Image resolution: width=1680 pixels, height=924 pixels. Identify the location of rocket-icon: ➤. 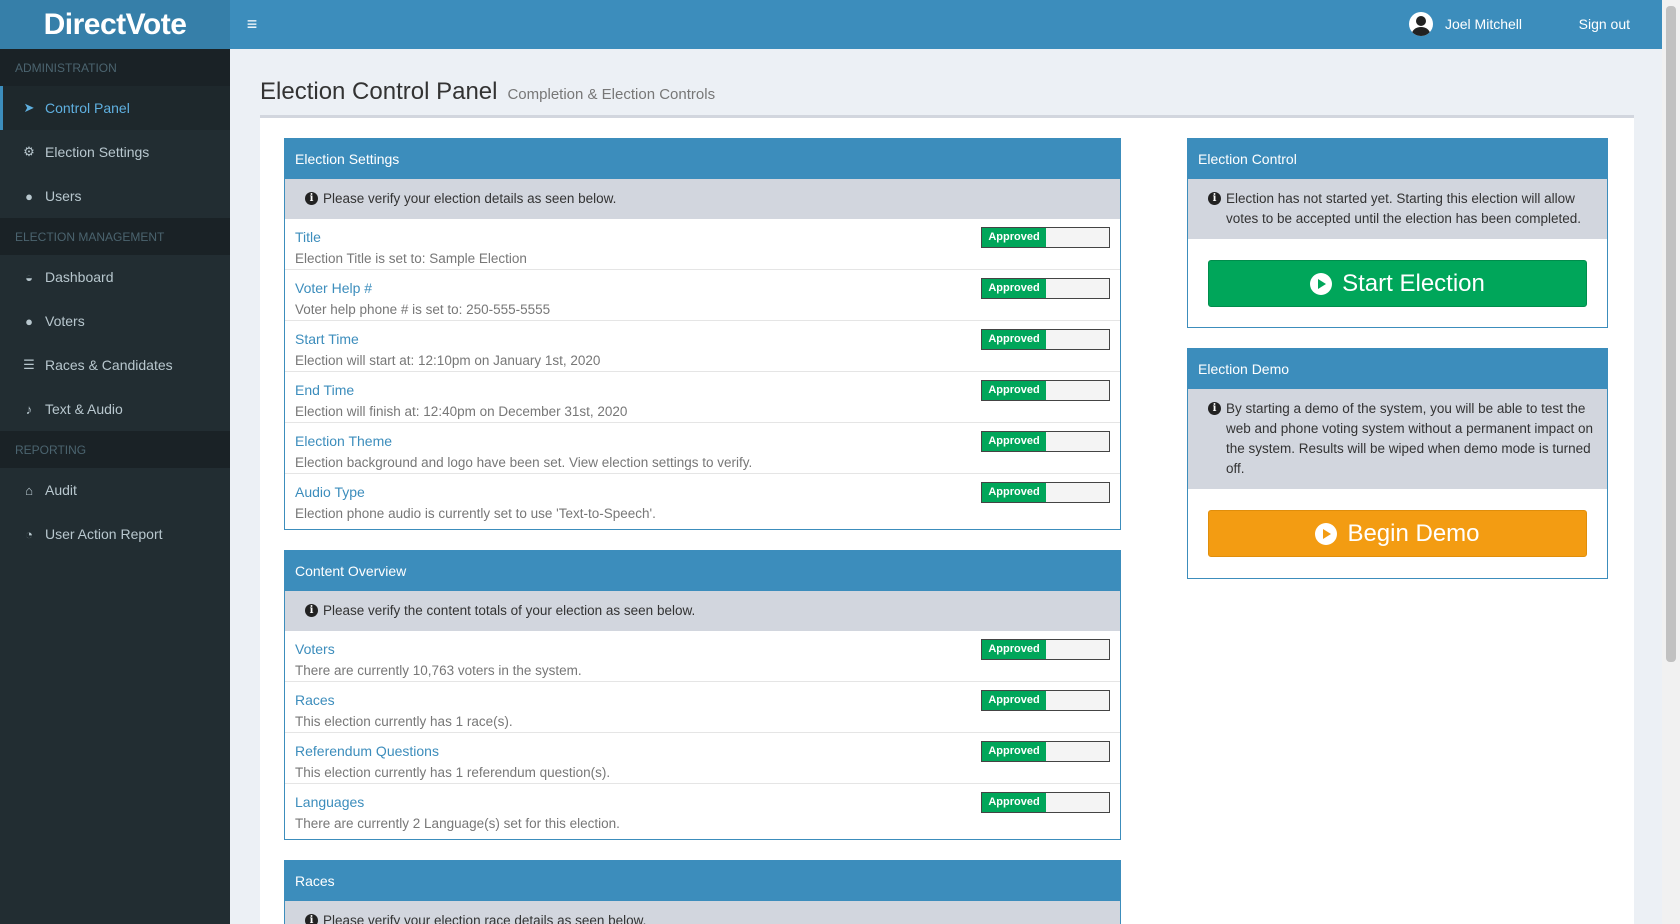
(29, 107).